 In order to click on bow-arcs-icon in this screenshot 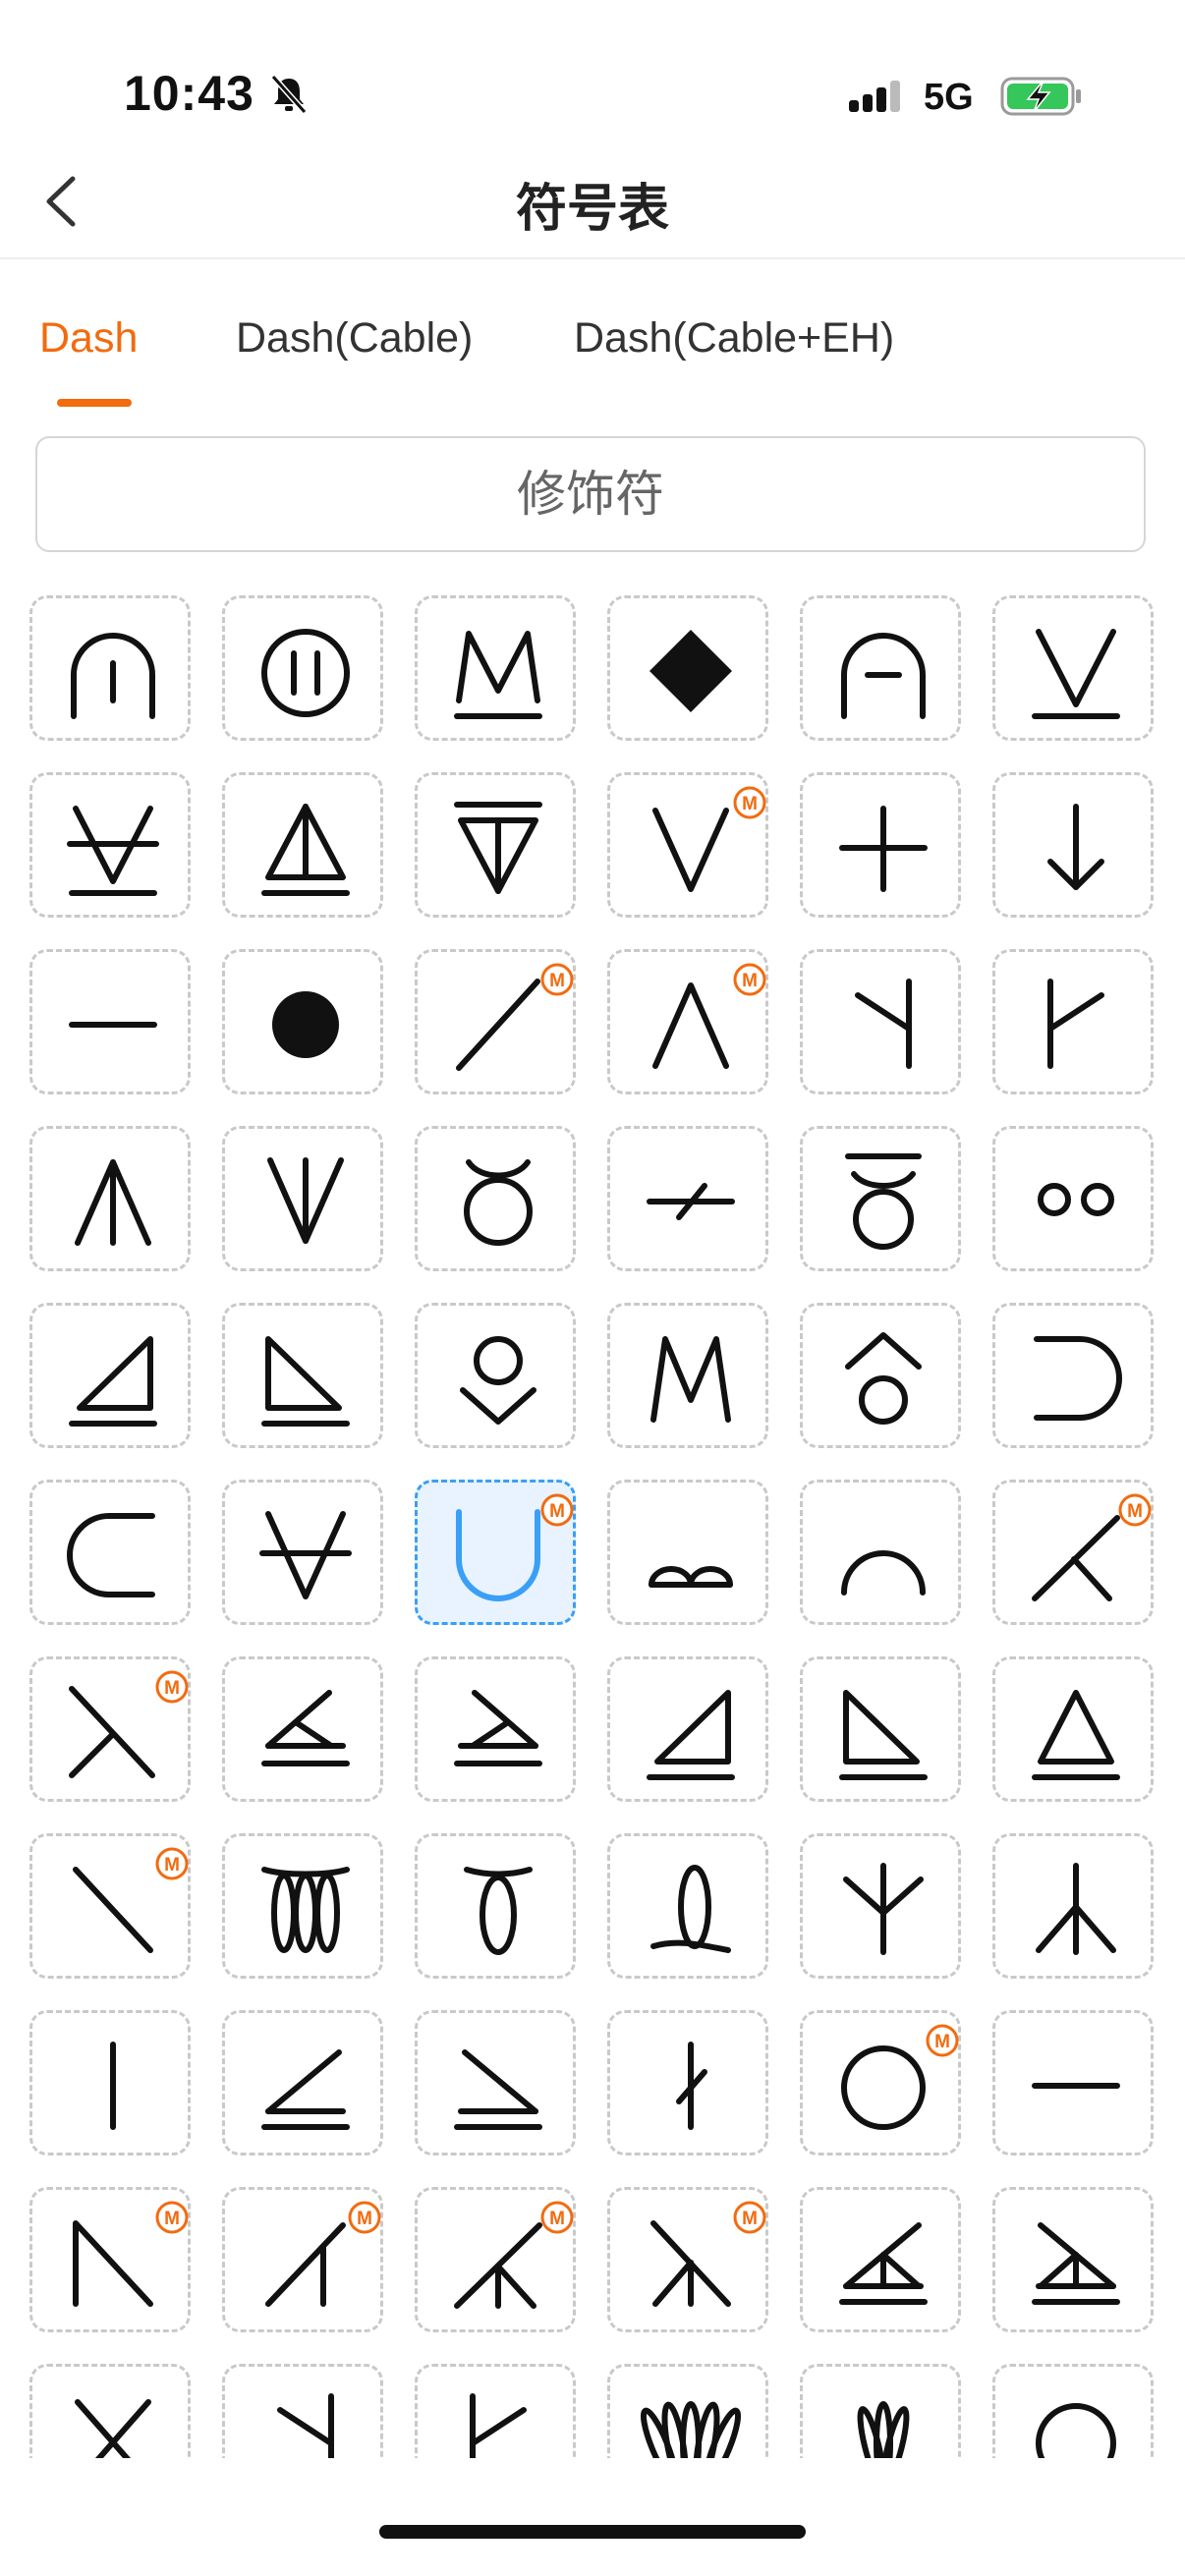, I will do `click(691, 1577)`.